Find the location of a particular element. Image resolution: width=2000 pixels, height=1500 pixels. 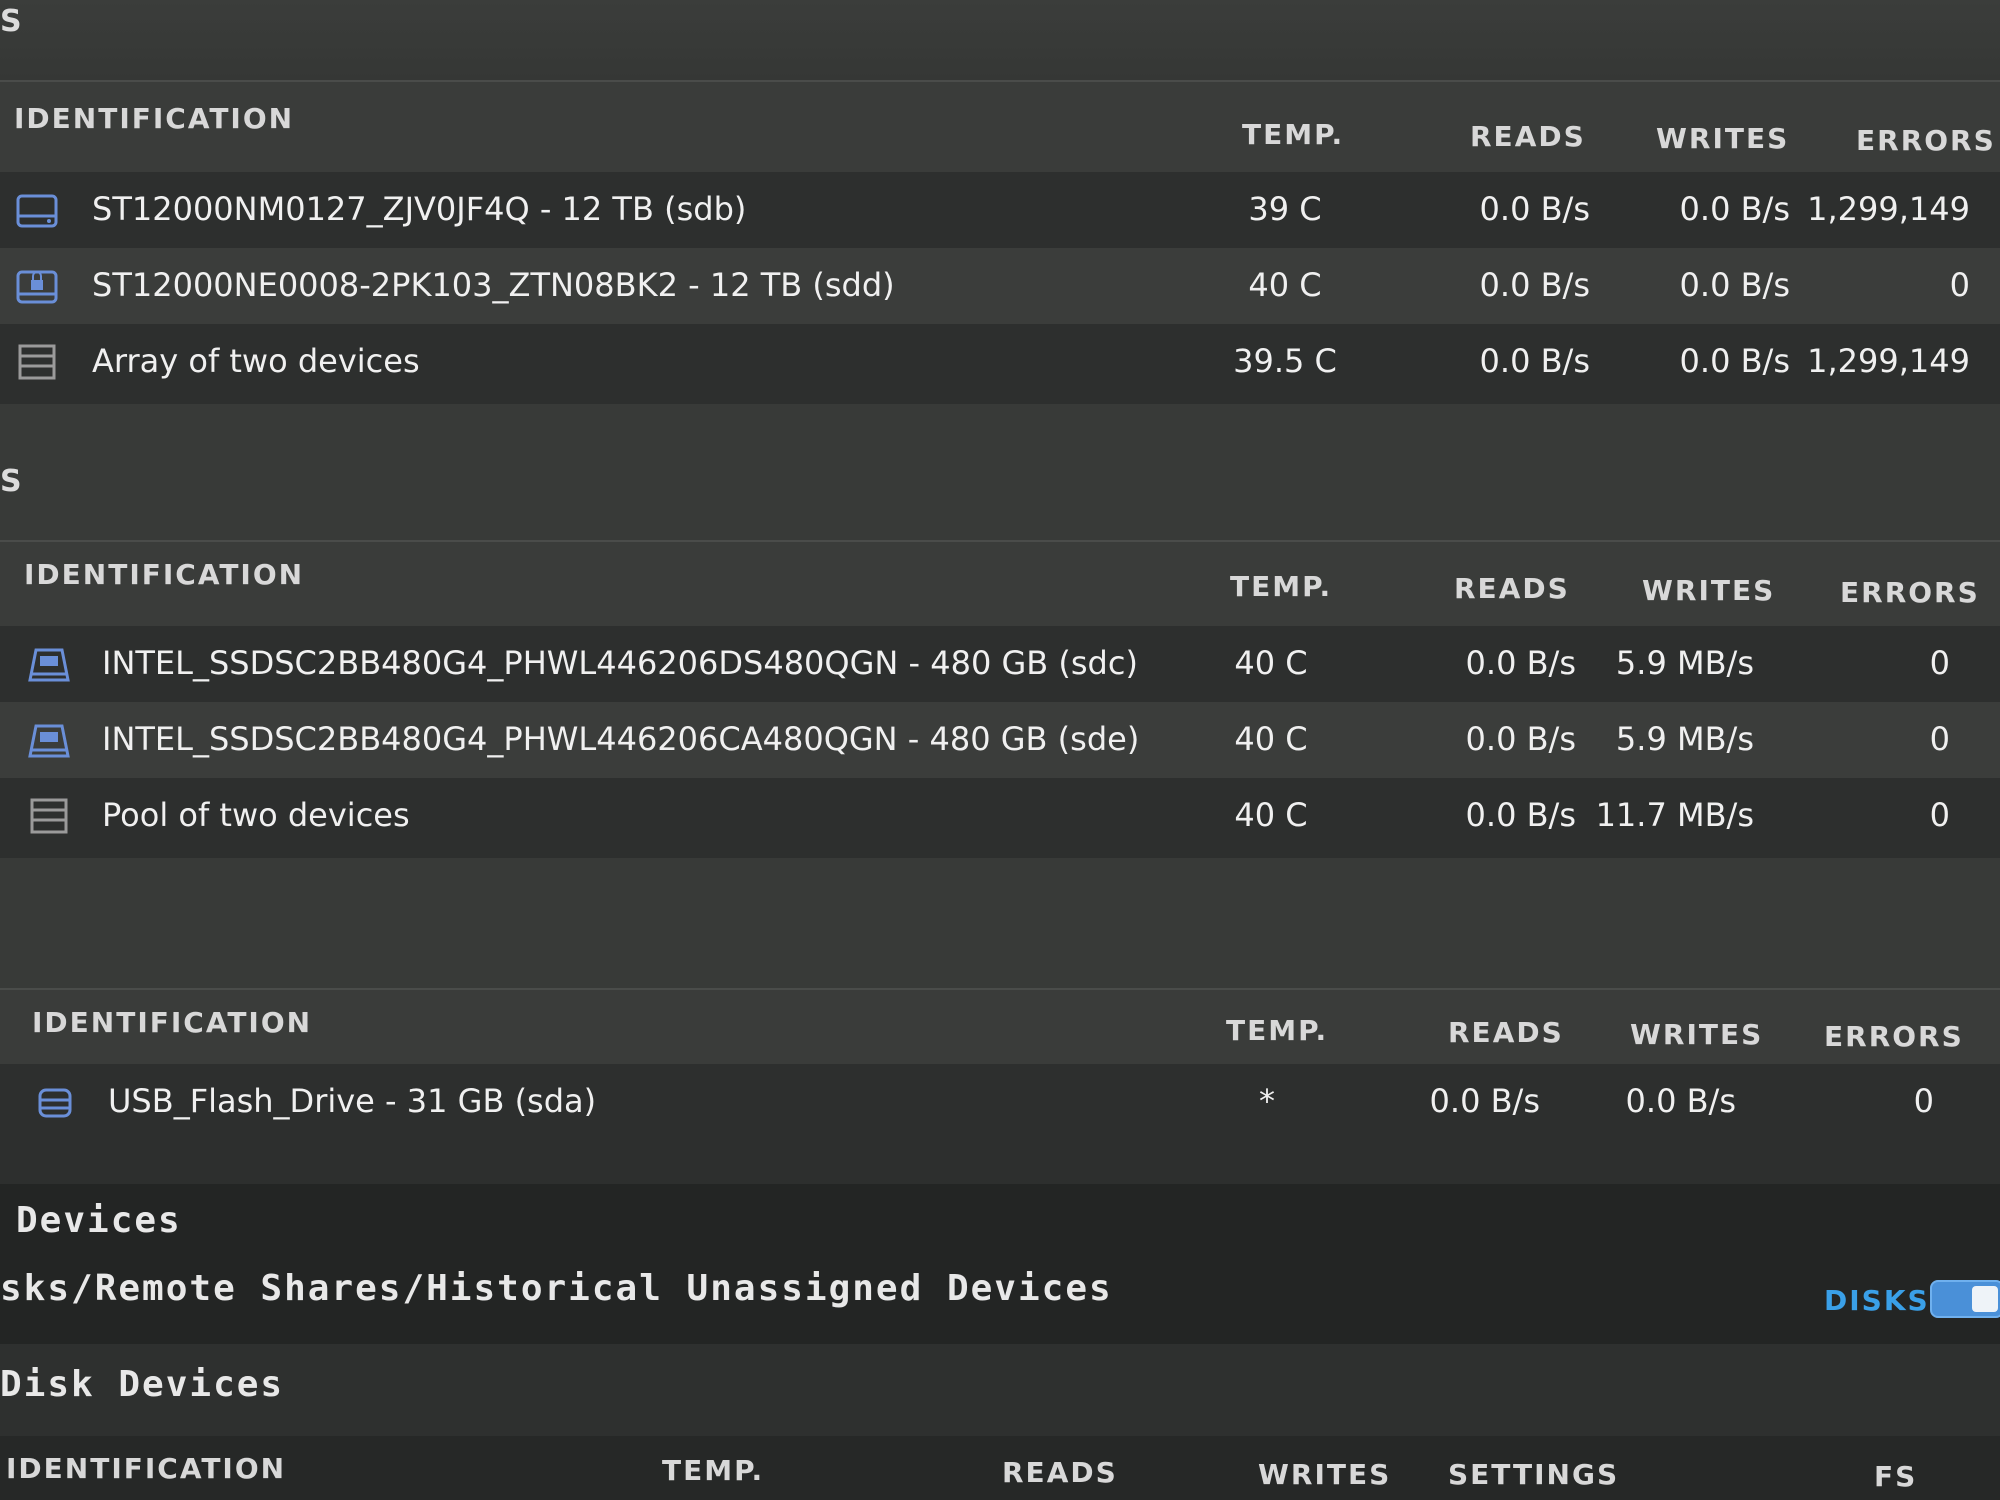

device-temp: 39 C is located at coordinates (1285, 209).